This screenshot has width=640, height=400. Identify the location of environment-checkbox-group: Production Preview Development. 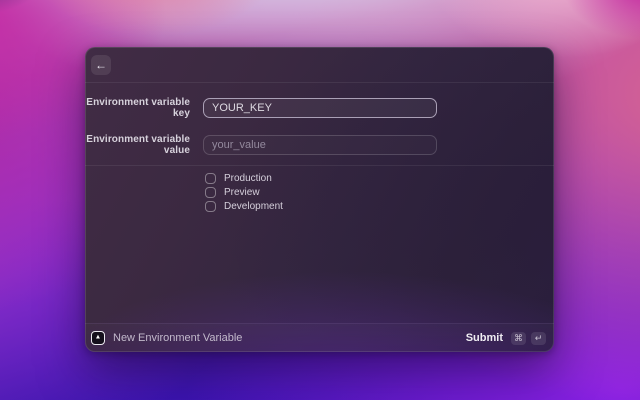
(244, 192).